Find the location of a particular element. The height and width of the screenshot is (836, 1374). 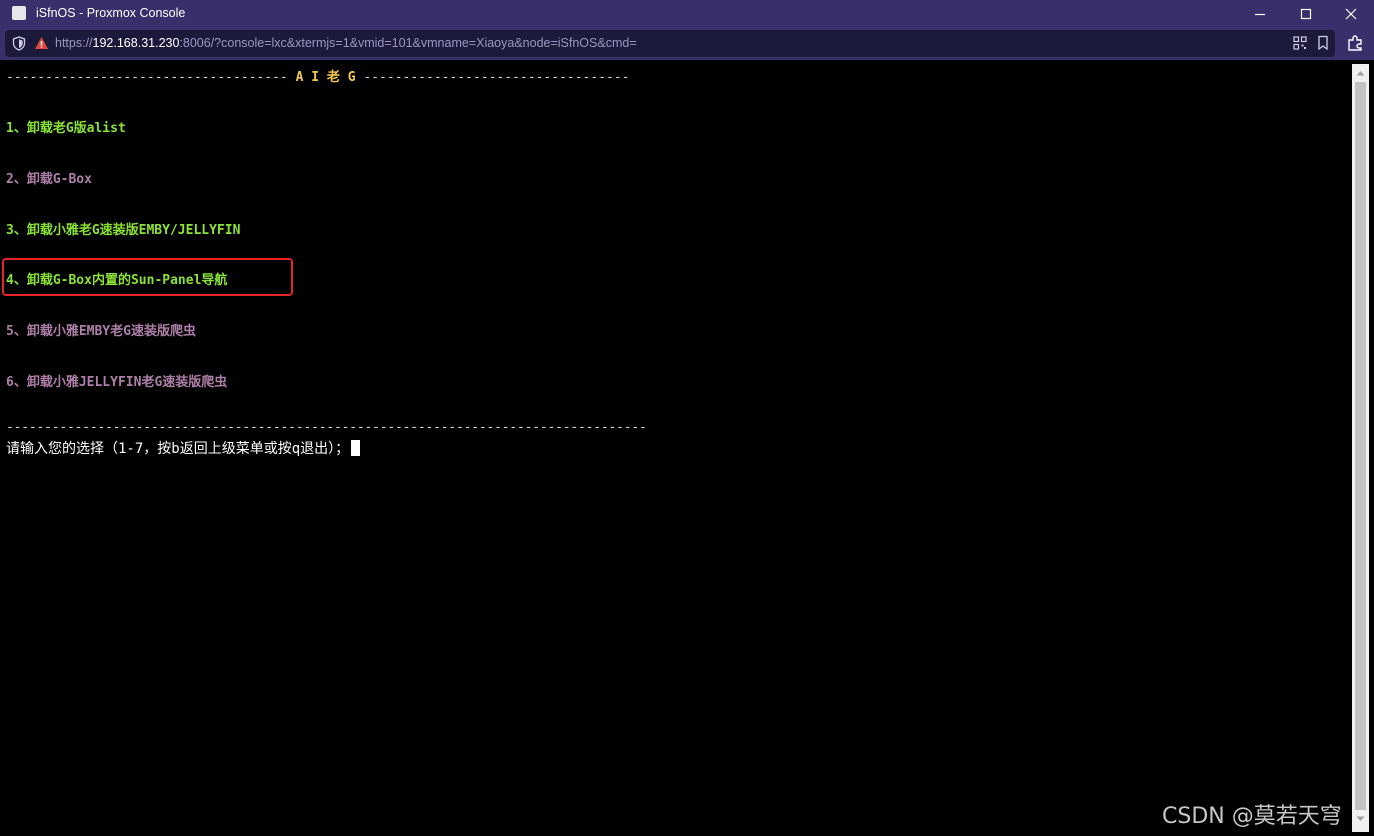

url-host: 192.168.31.230 is located at coordinates (136, 43).